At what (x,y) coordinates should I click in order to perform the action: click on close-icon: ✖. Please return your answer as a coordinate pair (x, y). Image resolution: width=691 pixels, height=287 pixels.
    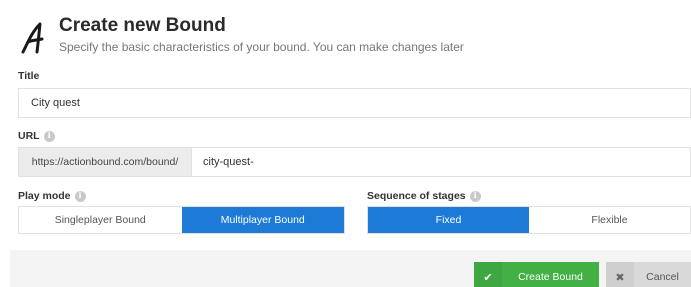
    Looking at the image, I should click on (620, 274).